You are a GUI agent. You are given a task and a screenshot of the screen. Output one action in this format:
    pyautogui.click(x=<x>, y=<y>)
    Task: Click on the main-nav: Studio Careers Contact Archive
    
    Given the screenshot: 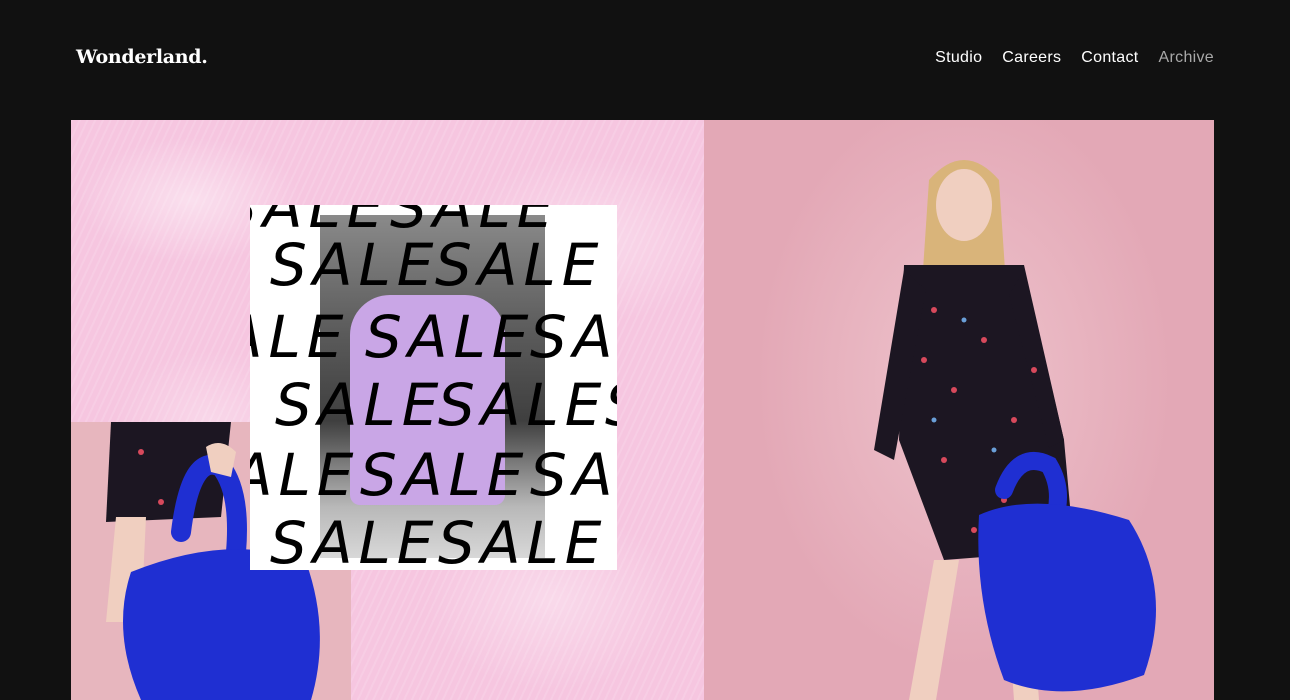 What is the action you would take?
    pyautogui.click(x=1074, y=58)
    